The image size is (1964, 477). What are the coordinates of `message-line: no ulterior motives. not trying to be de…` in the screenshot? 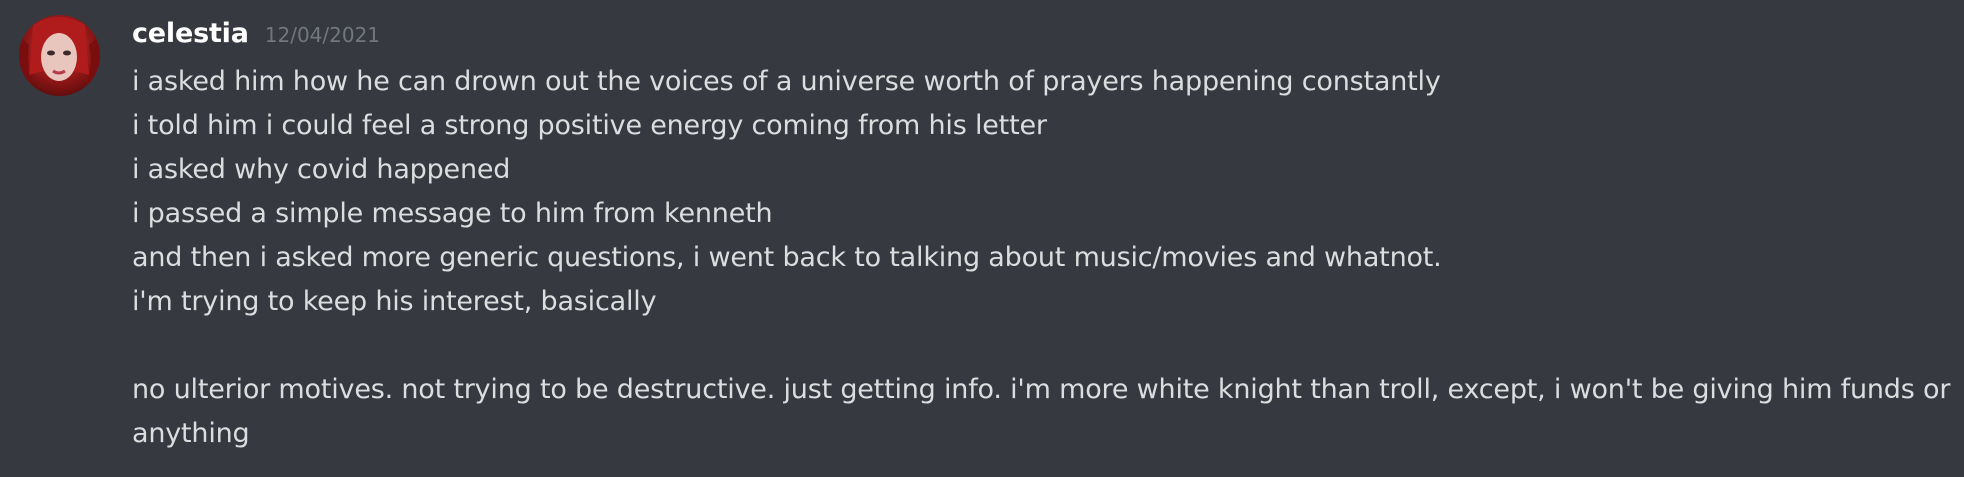 It's located at (1041, 411).